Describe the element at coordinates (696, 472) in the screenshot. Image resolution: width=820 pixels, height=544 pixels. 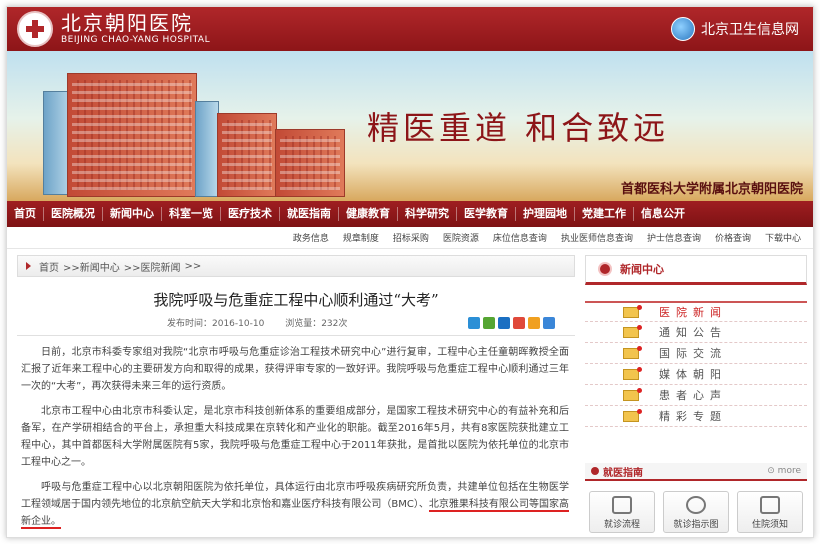
I see `guide-header: 就医指南 ⊙ more` at that location.